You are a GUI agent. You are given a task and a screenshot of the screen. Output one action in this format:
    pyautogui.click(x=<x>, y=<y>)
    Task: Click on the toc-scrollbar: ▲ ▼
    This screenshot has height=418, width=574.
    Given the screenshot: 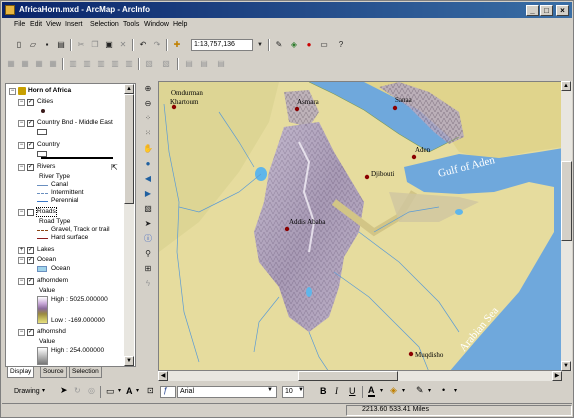 What is the action you would take?
    pyautogui.click(x=129, y=225)
    